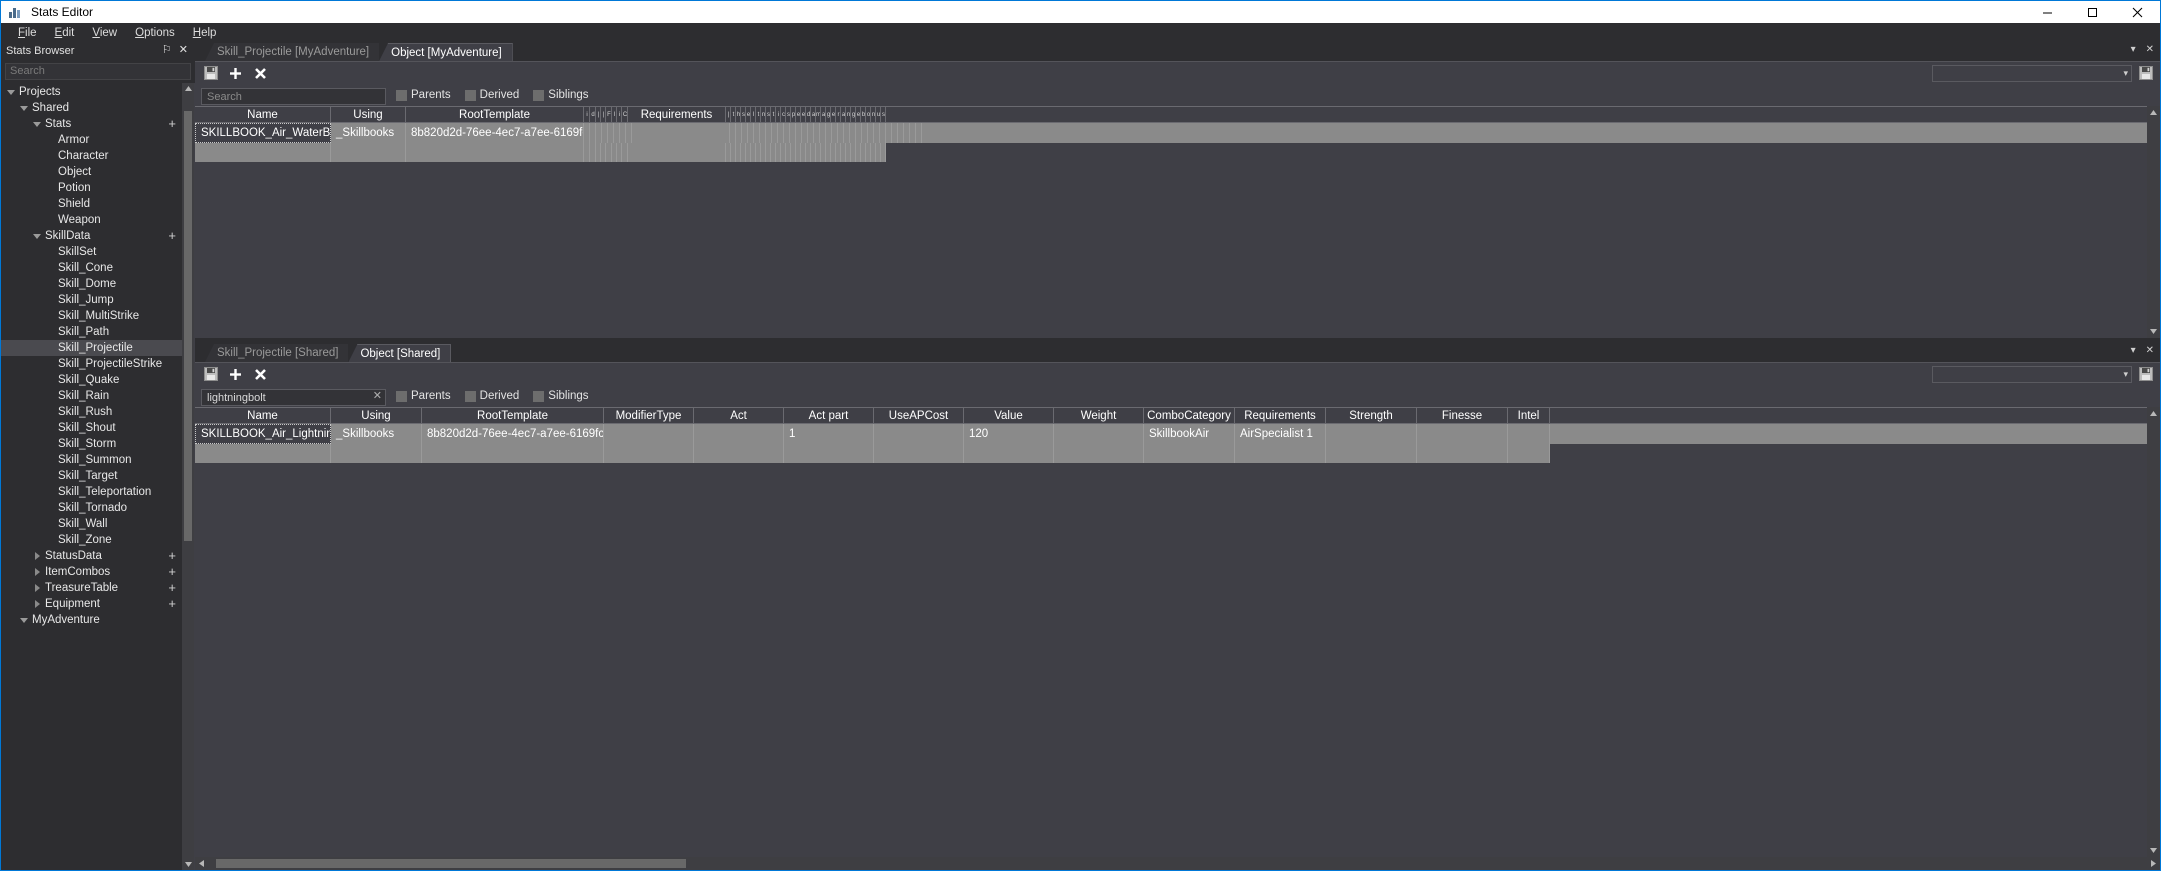 This screenshot has height=871, width=2161. I want to click on tree-item-skill-rain: Skill_Rain, so click(97, 396).